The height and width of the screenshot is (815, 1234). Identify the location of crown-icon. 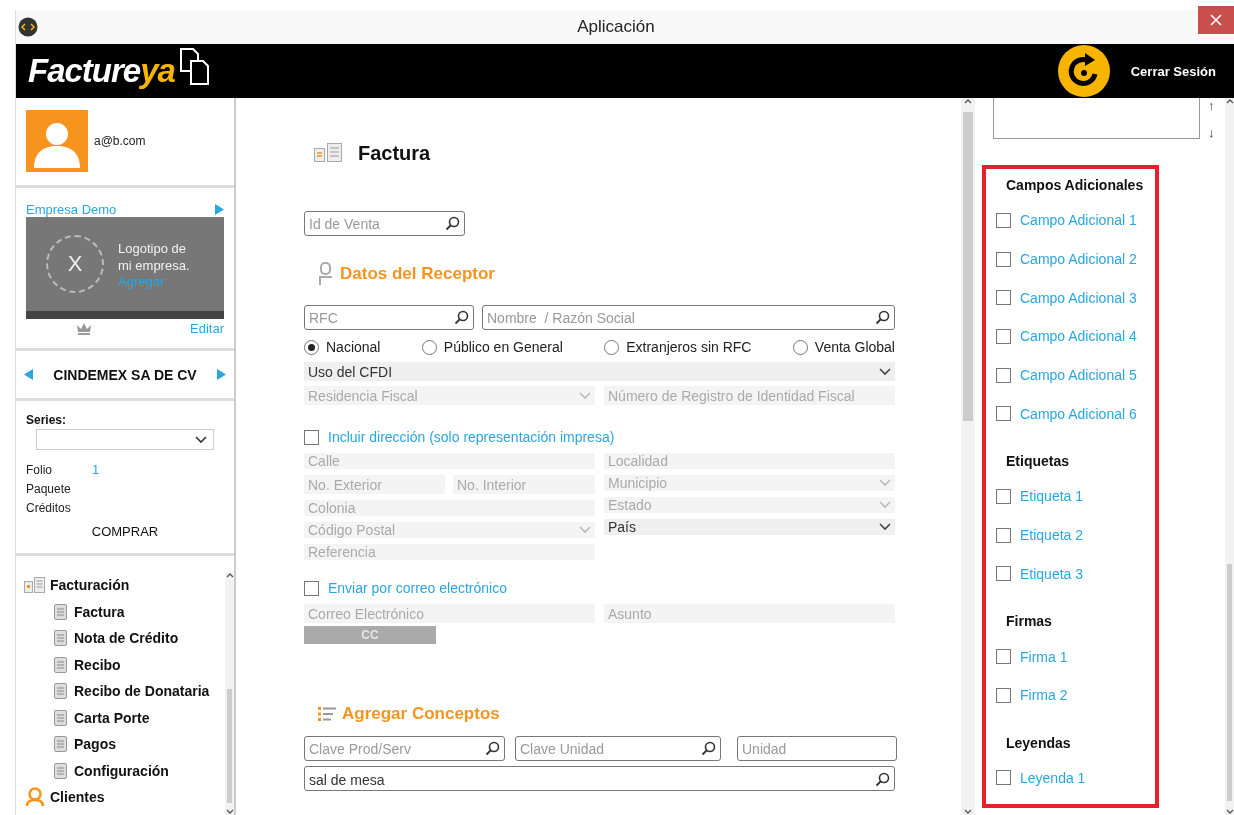
(84, 328).